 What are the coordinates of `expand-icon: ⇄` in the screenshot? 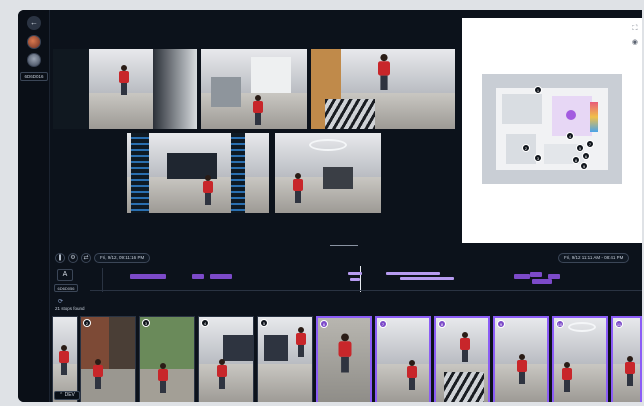 It's located at (86, 258).